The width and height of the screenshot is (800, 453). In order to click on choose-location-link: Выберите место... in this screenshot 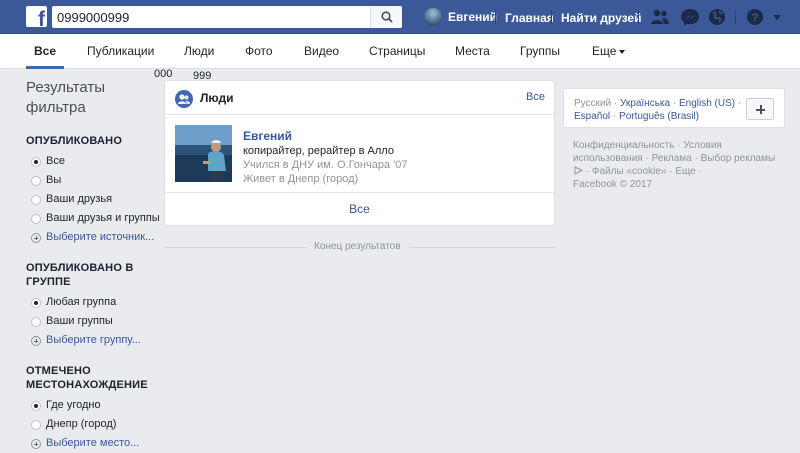, I will do `click(92, 443)`.